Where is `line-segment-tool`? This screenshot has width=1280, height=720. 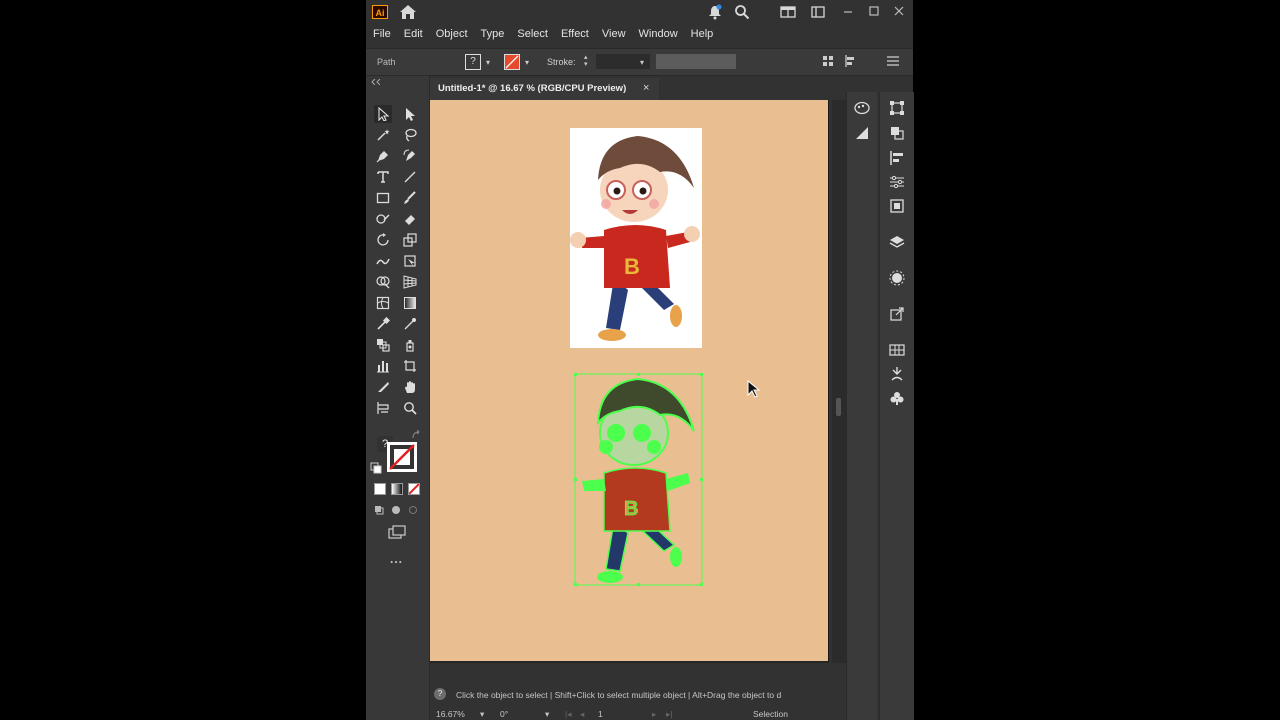 line-segment-tool is located at coordinates (410, 177).